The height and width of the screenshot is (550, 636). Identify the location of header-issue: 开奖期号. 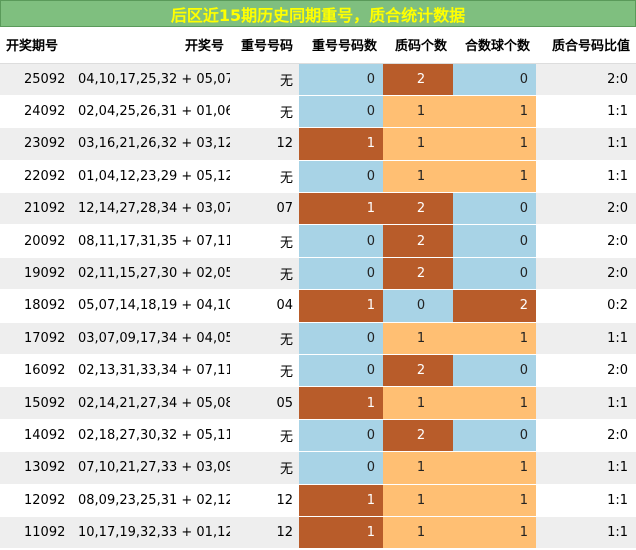
(36, 45).